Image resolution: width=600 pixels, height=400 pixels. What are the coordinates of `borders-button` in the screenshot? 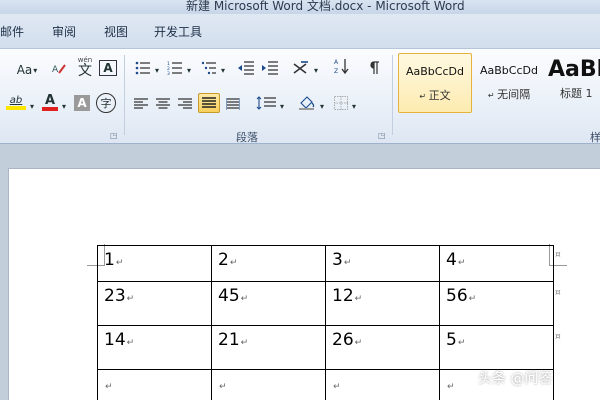 It's located at (341, 103).